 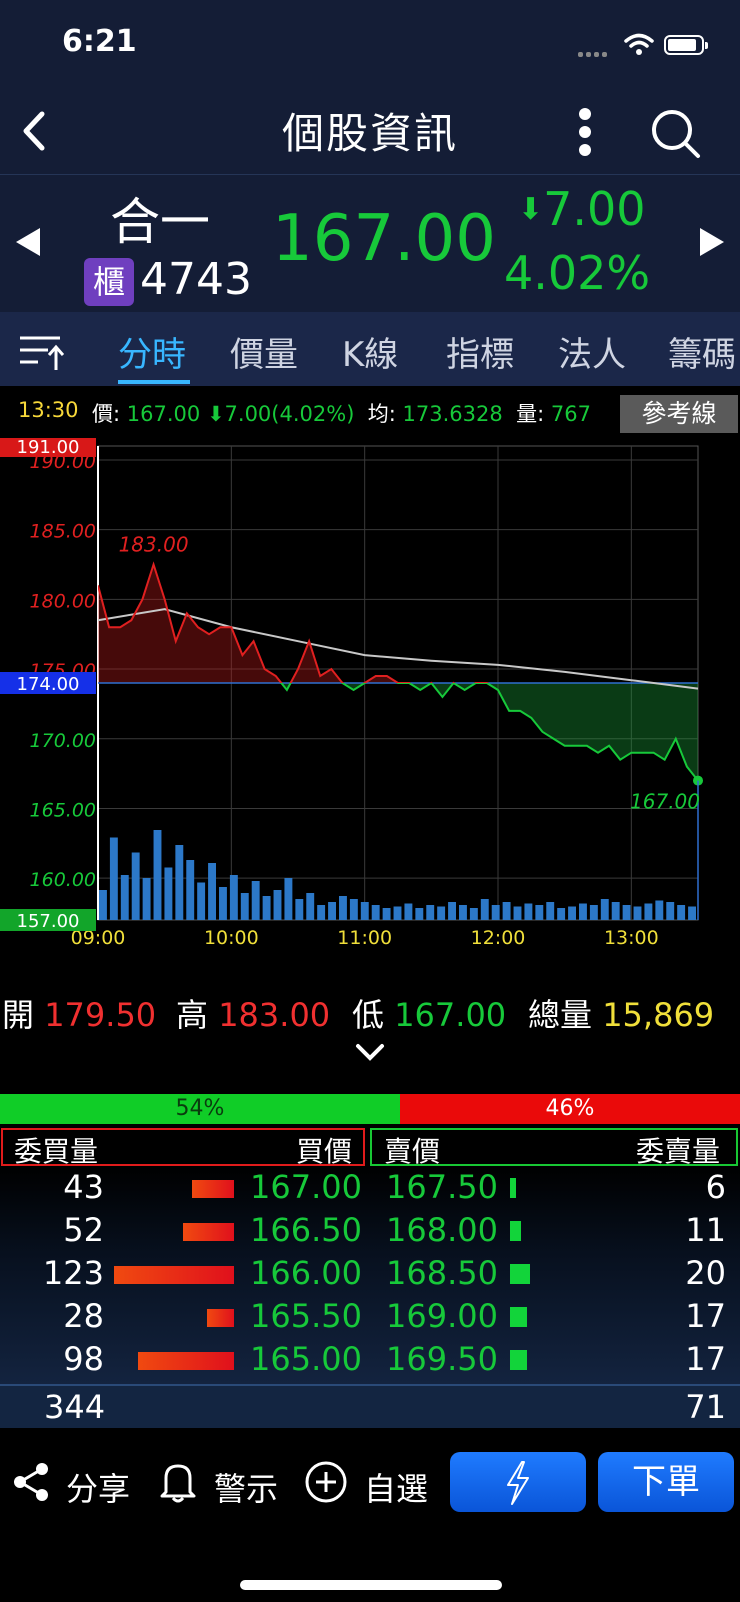 What do you see at coordinates (264, 351) in the screenshot?
I see `tab-price-volume: 價量` at bounding box center [264, 351].